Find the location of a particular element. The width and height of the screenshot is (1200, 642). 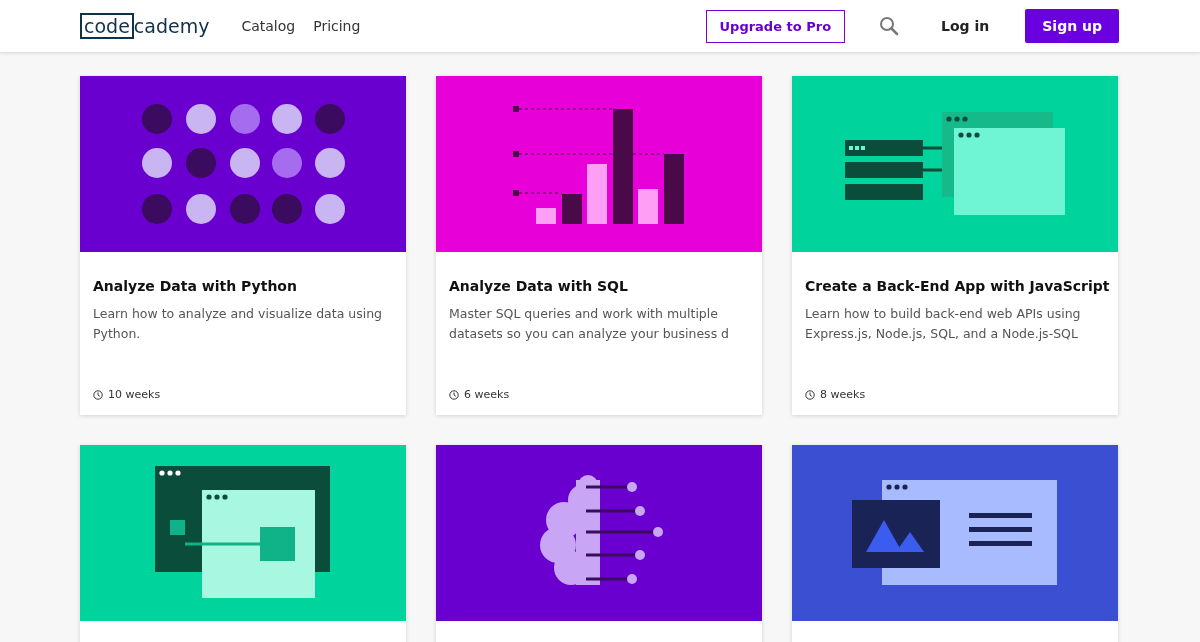

duration-text: 8 weeks is located at coordinates (843, 394).